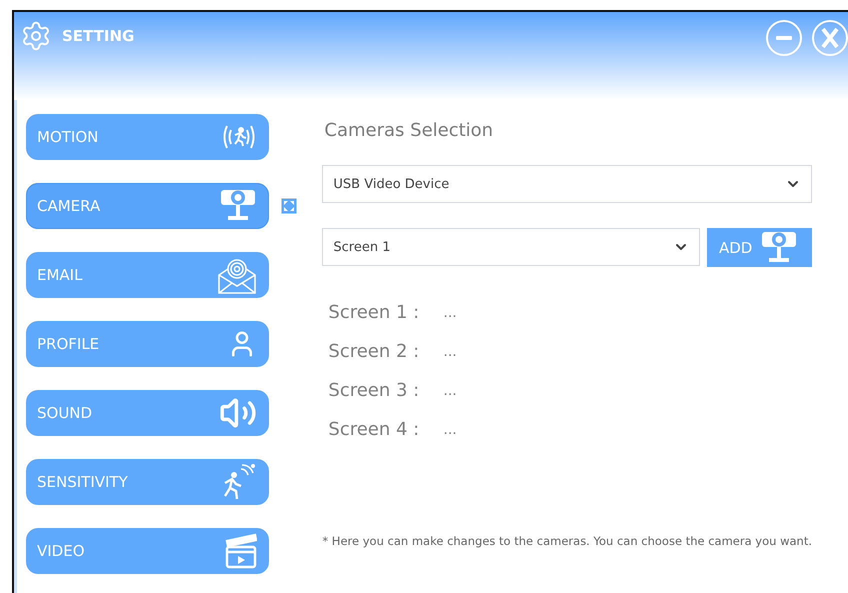  I want to click on screen-dropdown: Screen 1, so click(511, 247).